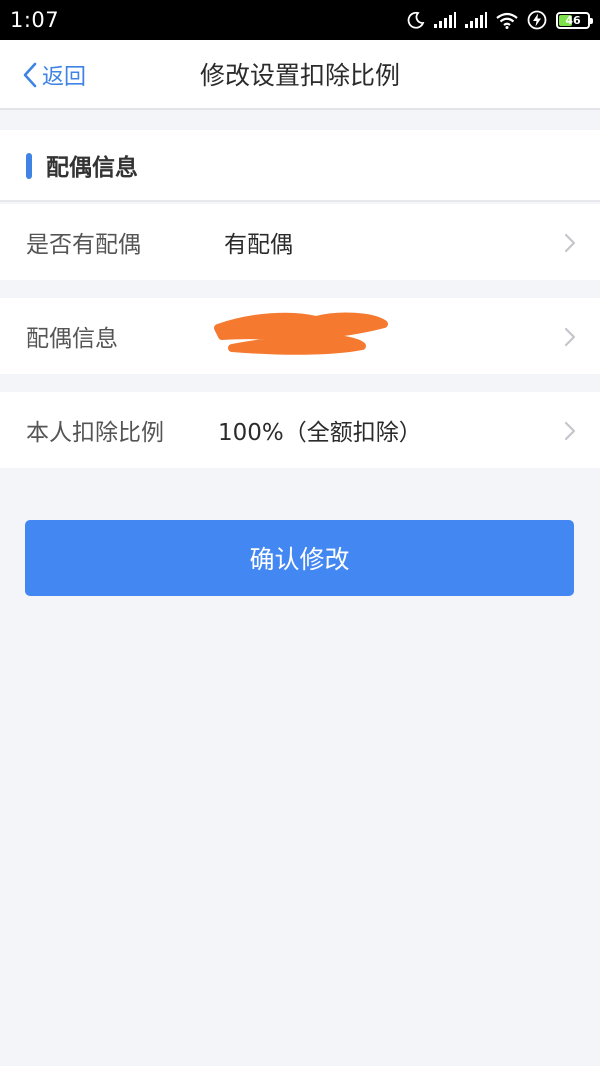 The image size is (600, 1066). I want to click on back-button: 返回, so click(54, 75).